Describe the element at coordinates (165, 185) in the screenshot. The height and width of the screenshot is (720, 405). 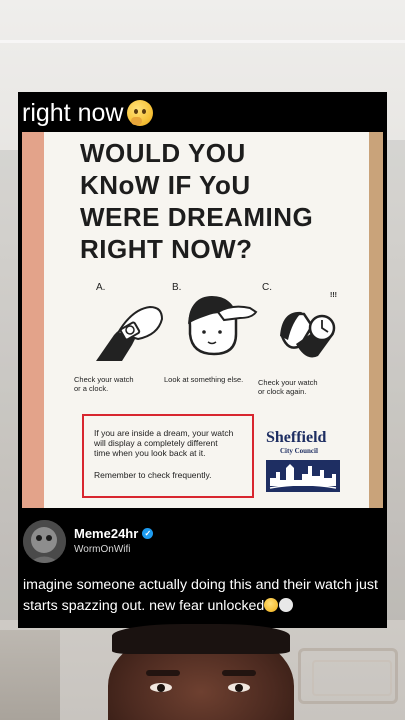
I see `poster-title-line: KNoW IF YoU` at that location.